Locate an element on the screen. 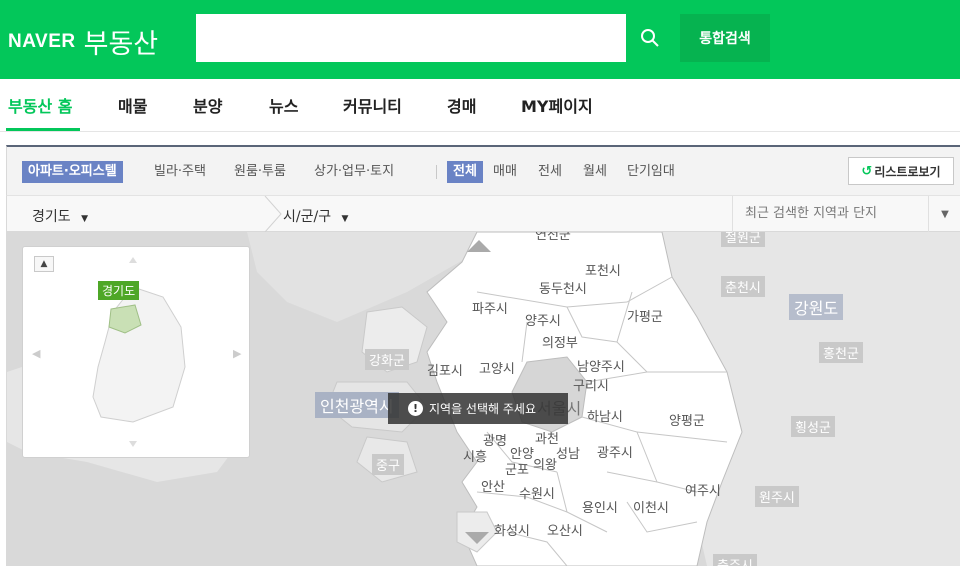 This screenshot has height=571, width=960. region-bar: 경기도 ▼ 시/군/구 ▼ 최근 검색한 지역과 단지 ▼ is located at coordinates (483, 213).